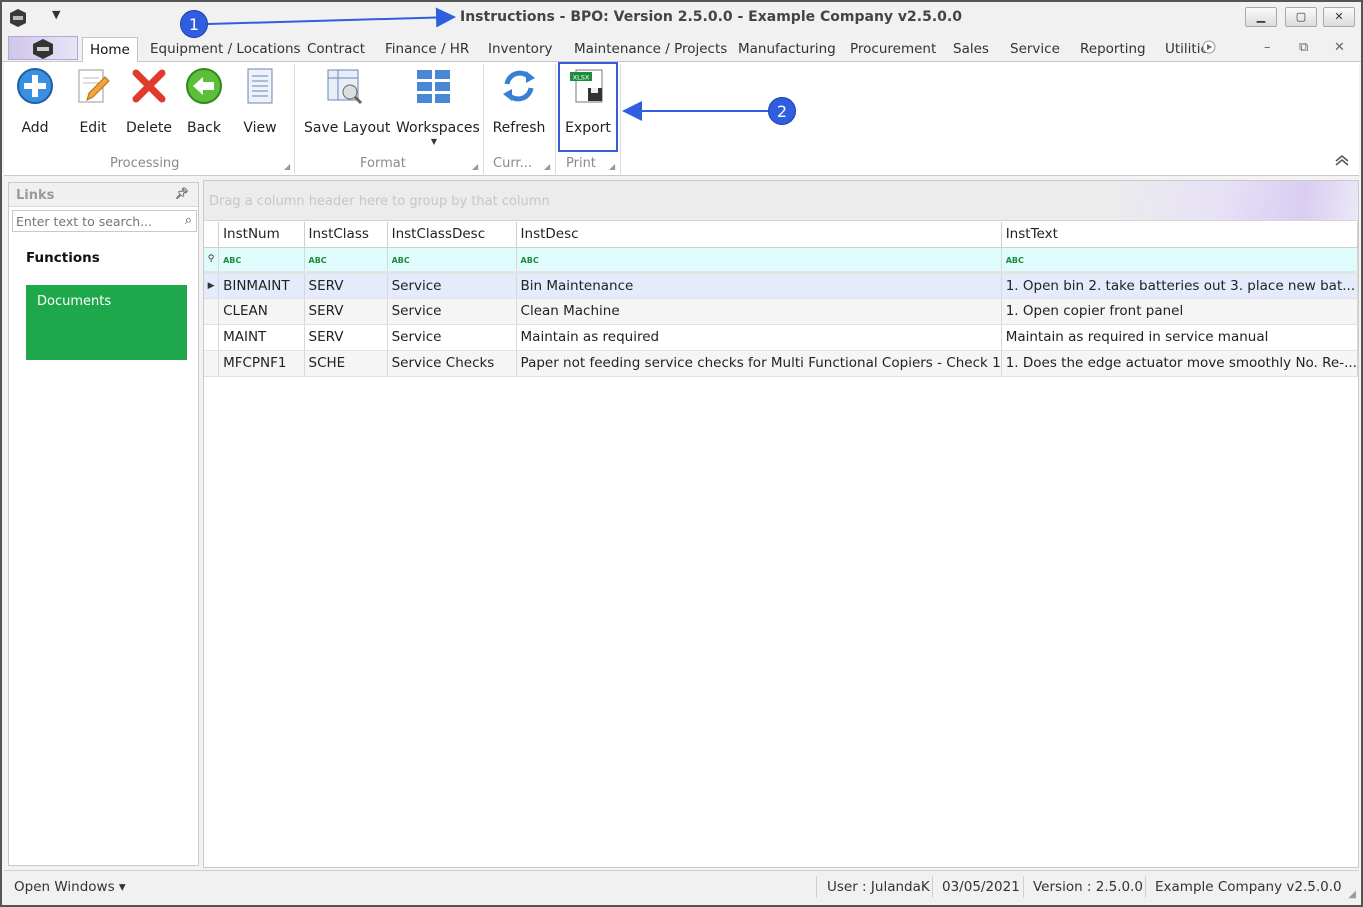 Image resolution: width=1363 pixels, height=907 pixels. Describe the element at coordinates (452, 260) in the screenshot. I see `filter-cell-instclassdesc: ABC` at that location.